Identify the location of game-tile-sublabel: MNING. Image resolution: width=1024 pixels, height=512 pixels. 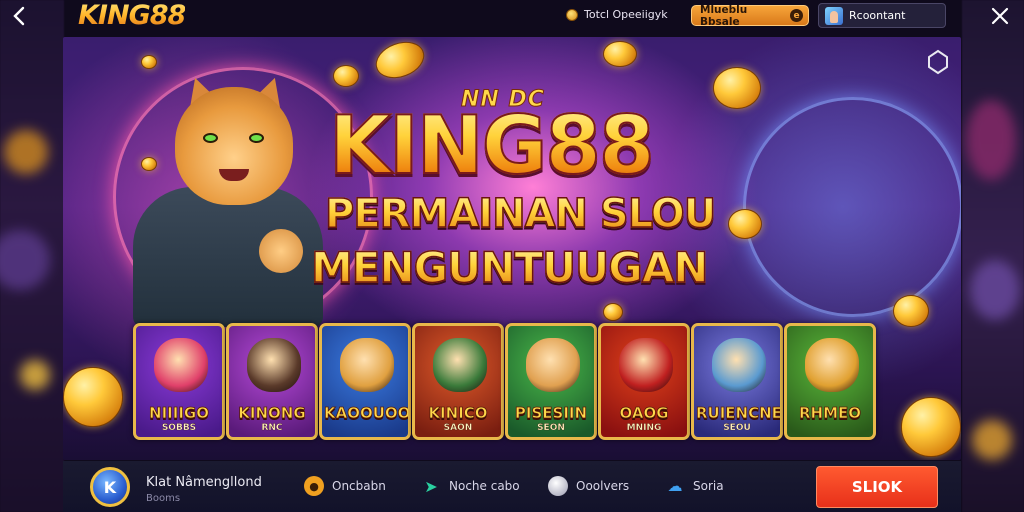
(644, 428).